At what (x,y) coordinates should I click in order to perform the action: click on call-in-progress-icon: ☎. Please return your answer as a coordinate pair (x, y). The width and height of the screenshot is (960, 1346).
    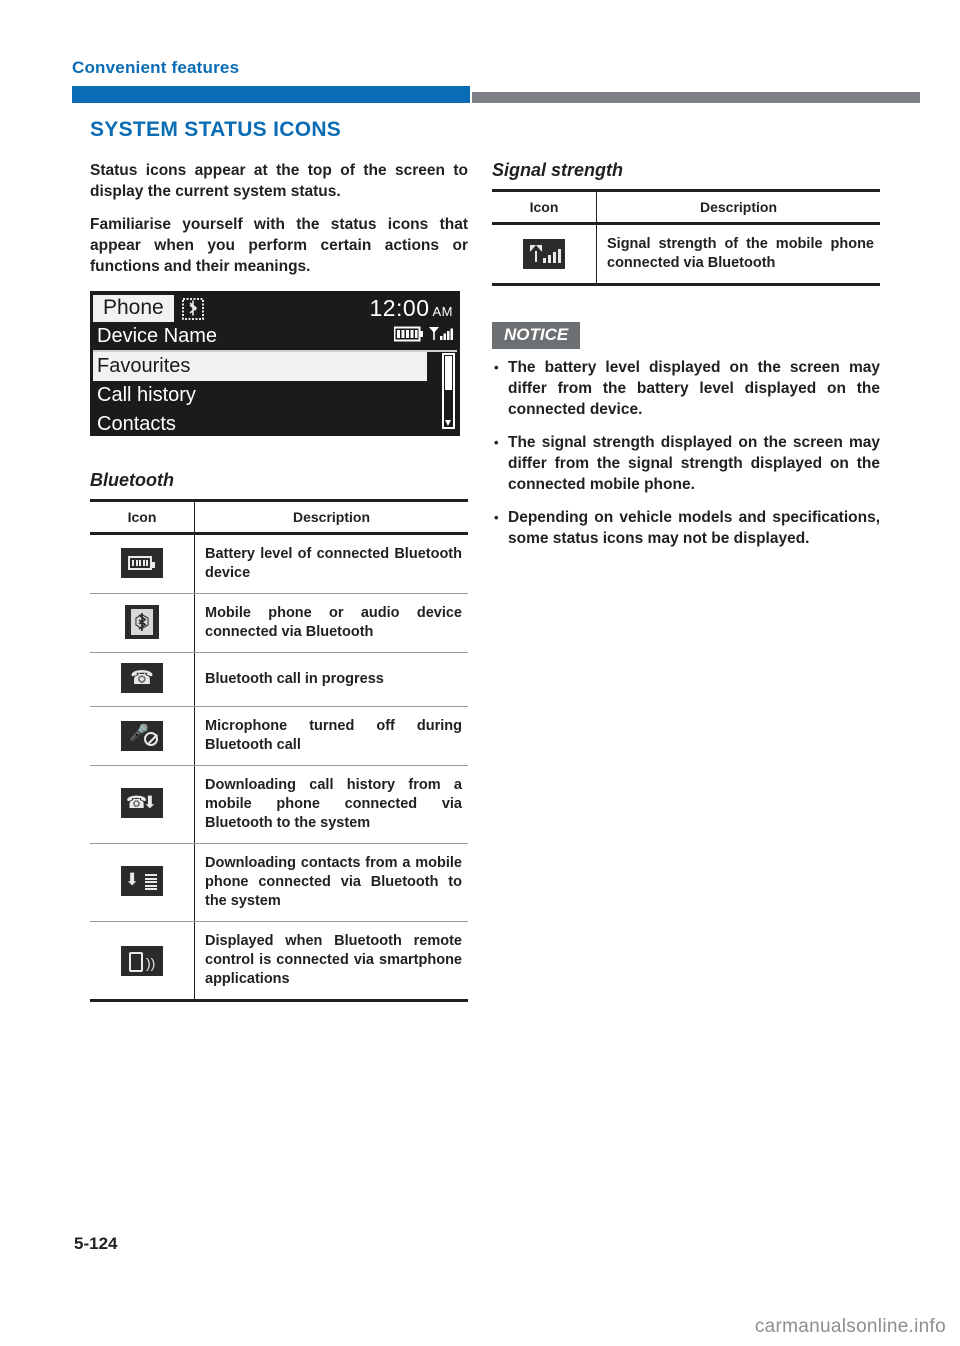
    Looking at the image, I should click on (142, 678).